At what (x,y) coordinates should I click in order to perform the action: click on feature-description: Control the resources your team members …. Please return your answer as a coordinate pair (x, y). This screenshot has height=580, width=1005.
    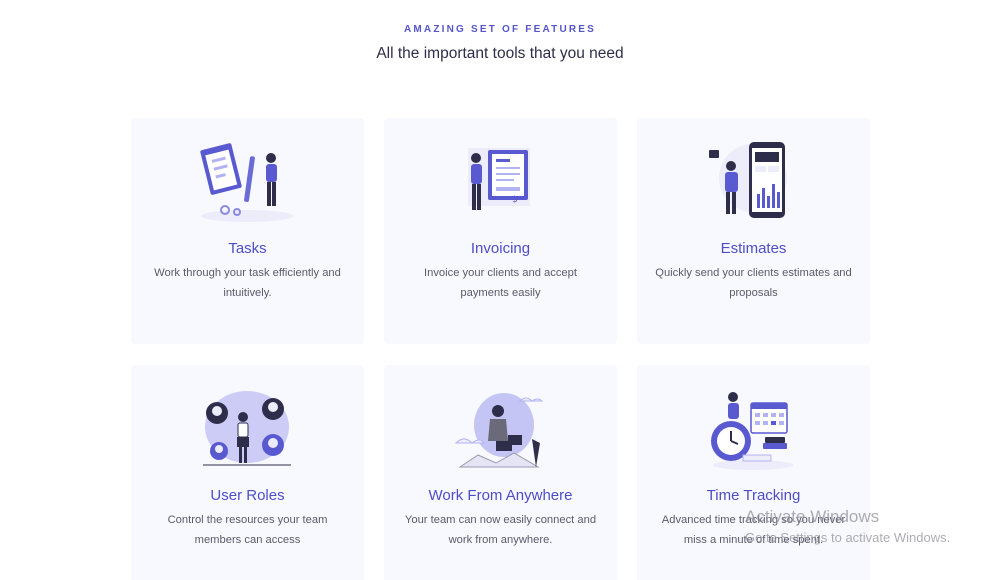
    Looking at the image, I should click on (247, 530).